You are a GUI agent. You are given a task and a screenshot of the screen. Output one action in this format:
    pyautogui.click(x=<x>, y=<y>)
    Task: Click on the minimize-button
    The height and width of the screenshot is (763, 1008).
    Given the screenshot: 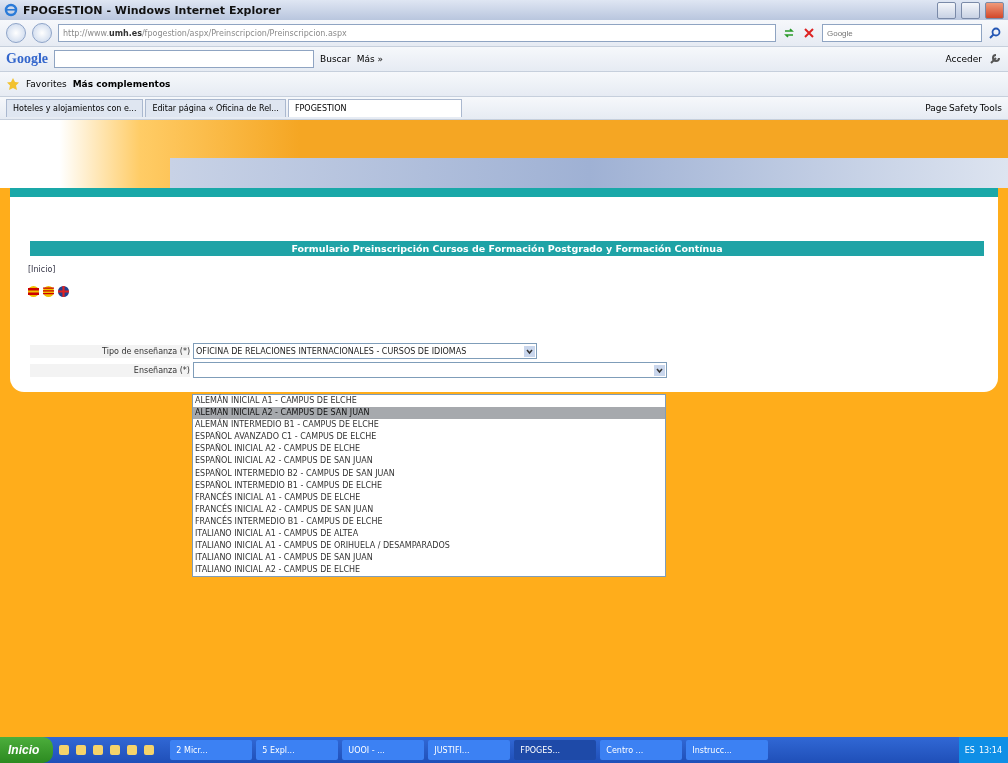 What is the action you would take?
    pyautogui.click(x=946, y=10)
    